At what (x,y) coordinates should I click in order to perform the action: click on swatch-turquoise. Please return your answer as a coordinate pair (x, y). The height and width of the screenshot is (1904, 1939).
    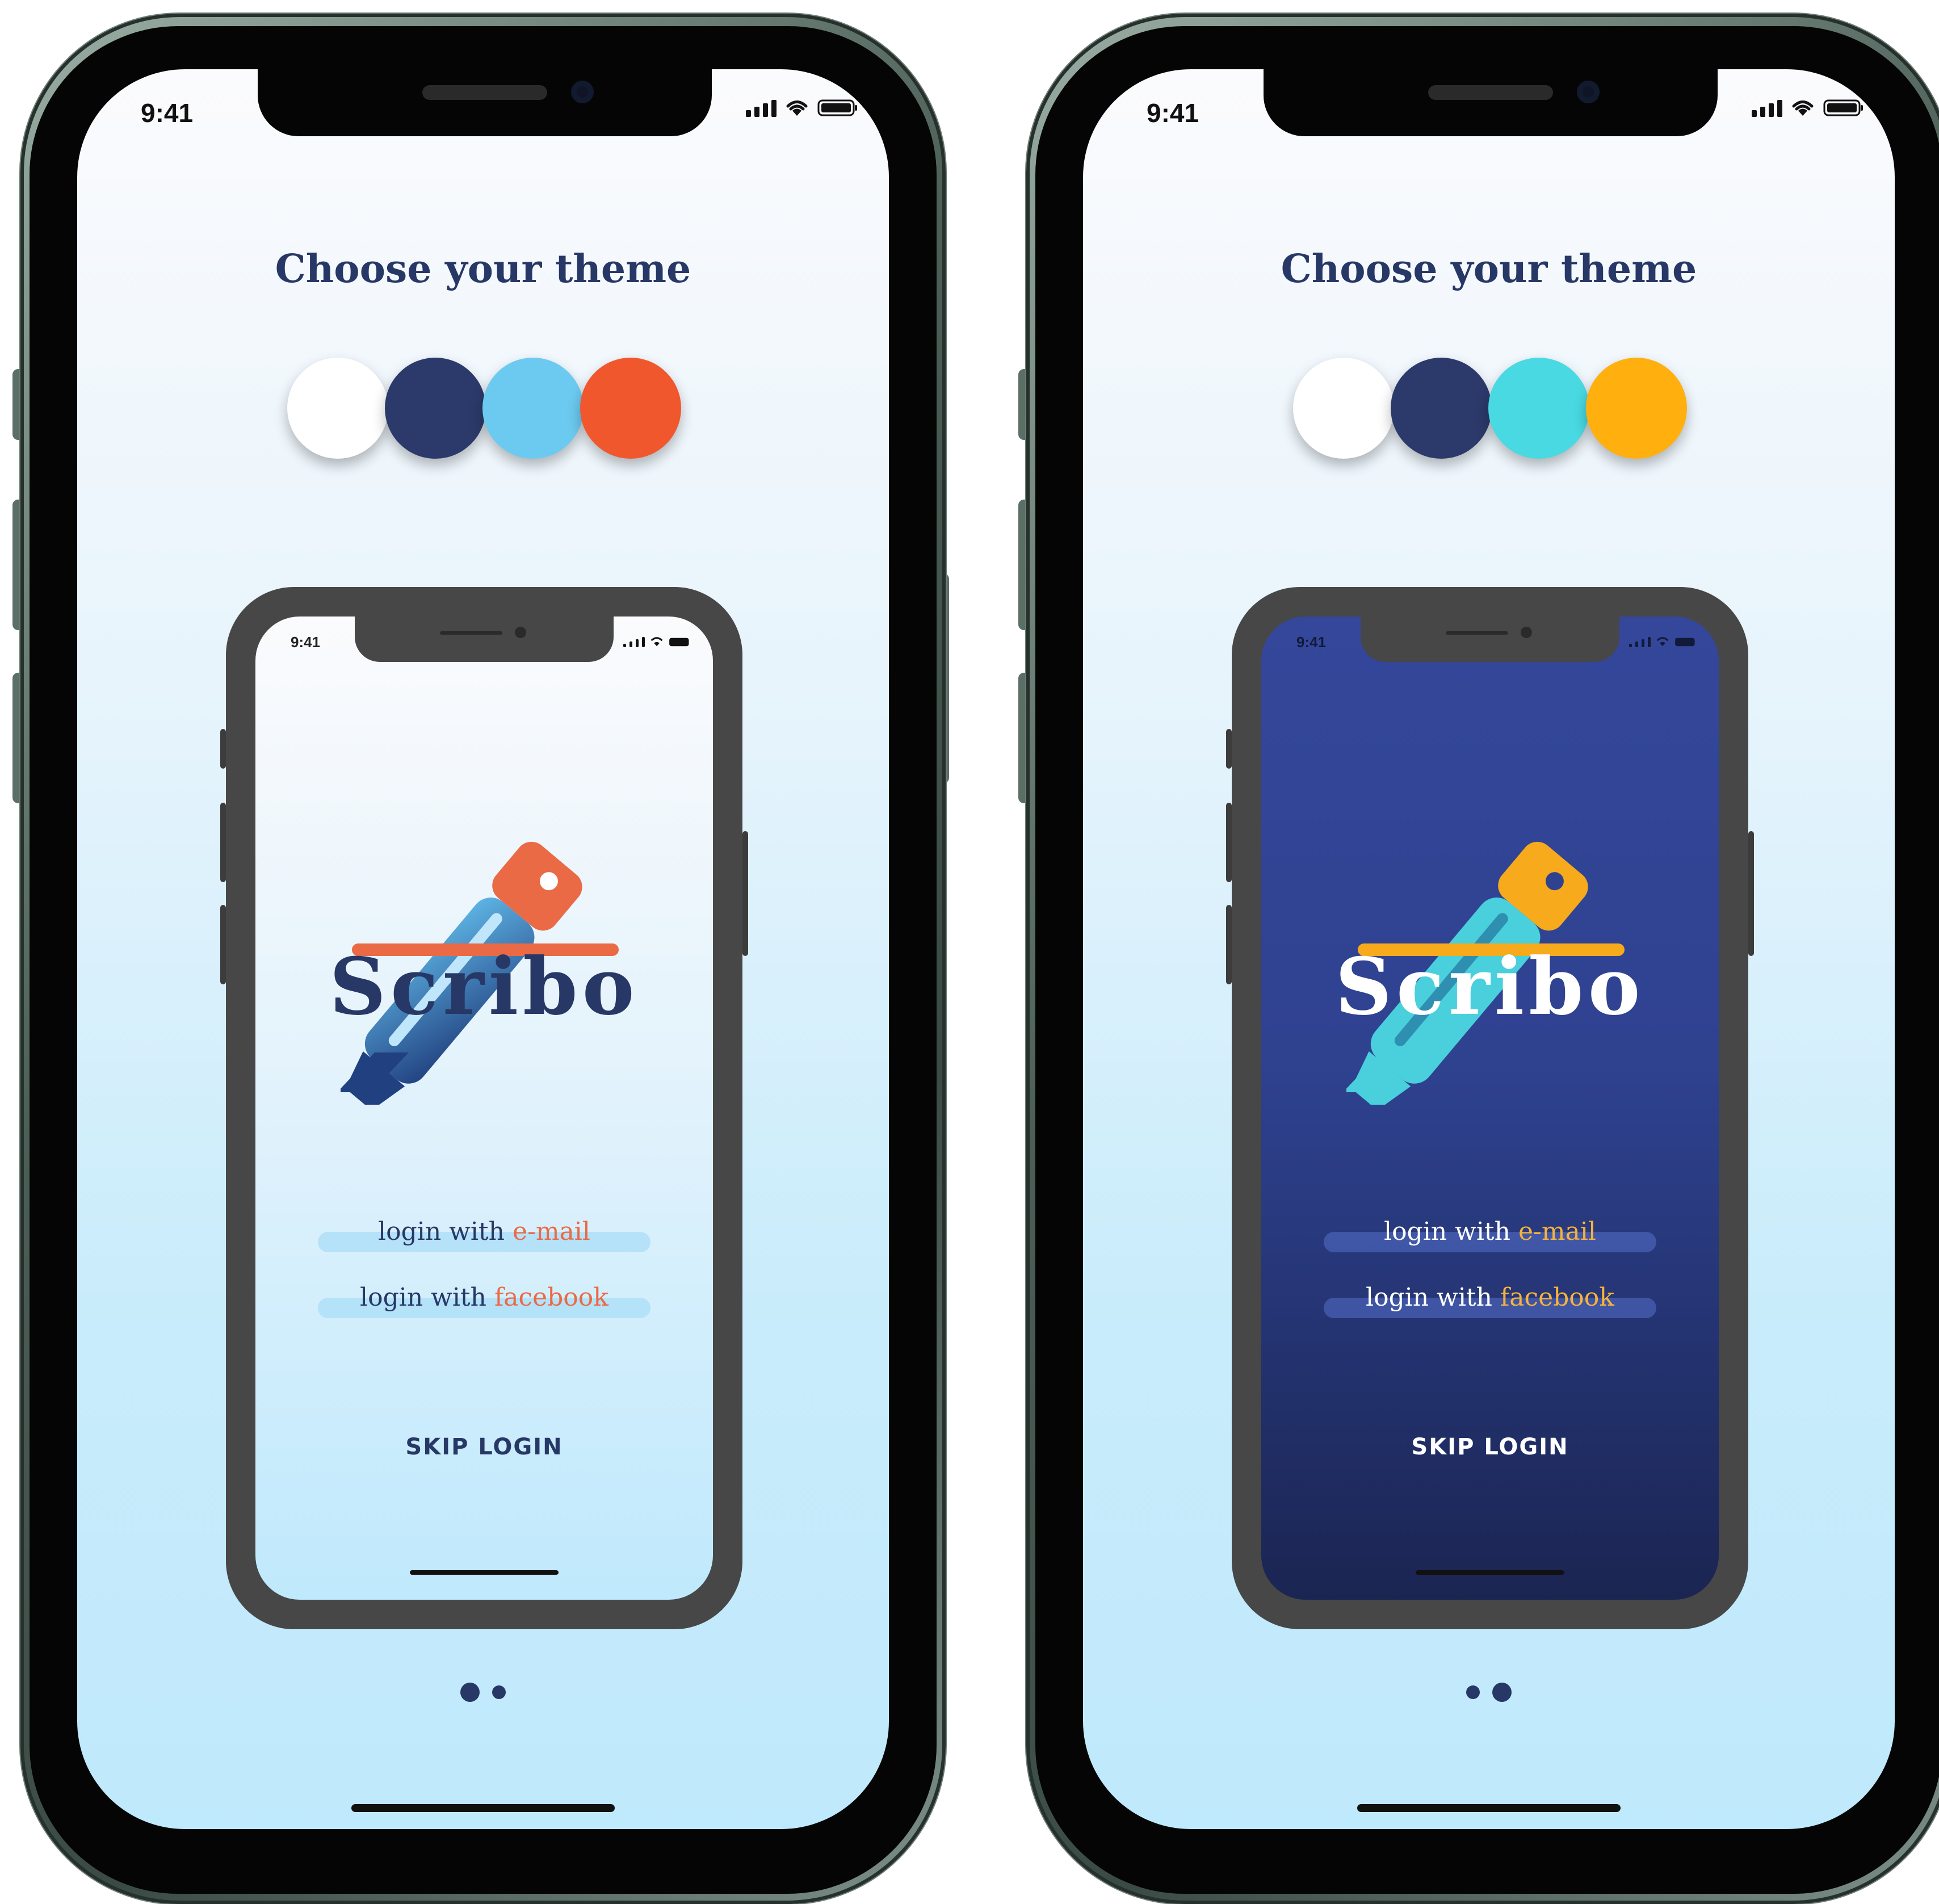
    Looking at the image, I should click on (1539, 408).